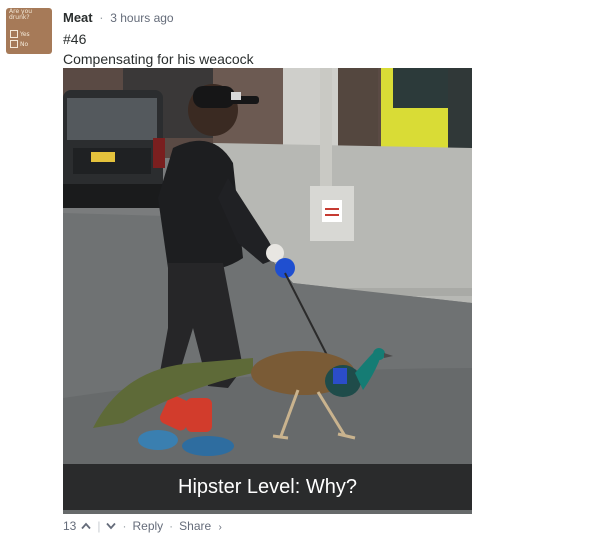  I want to click on comment-text: Compensating for his weacock, so click(158, 59).